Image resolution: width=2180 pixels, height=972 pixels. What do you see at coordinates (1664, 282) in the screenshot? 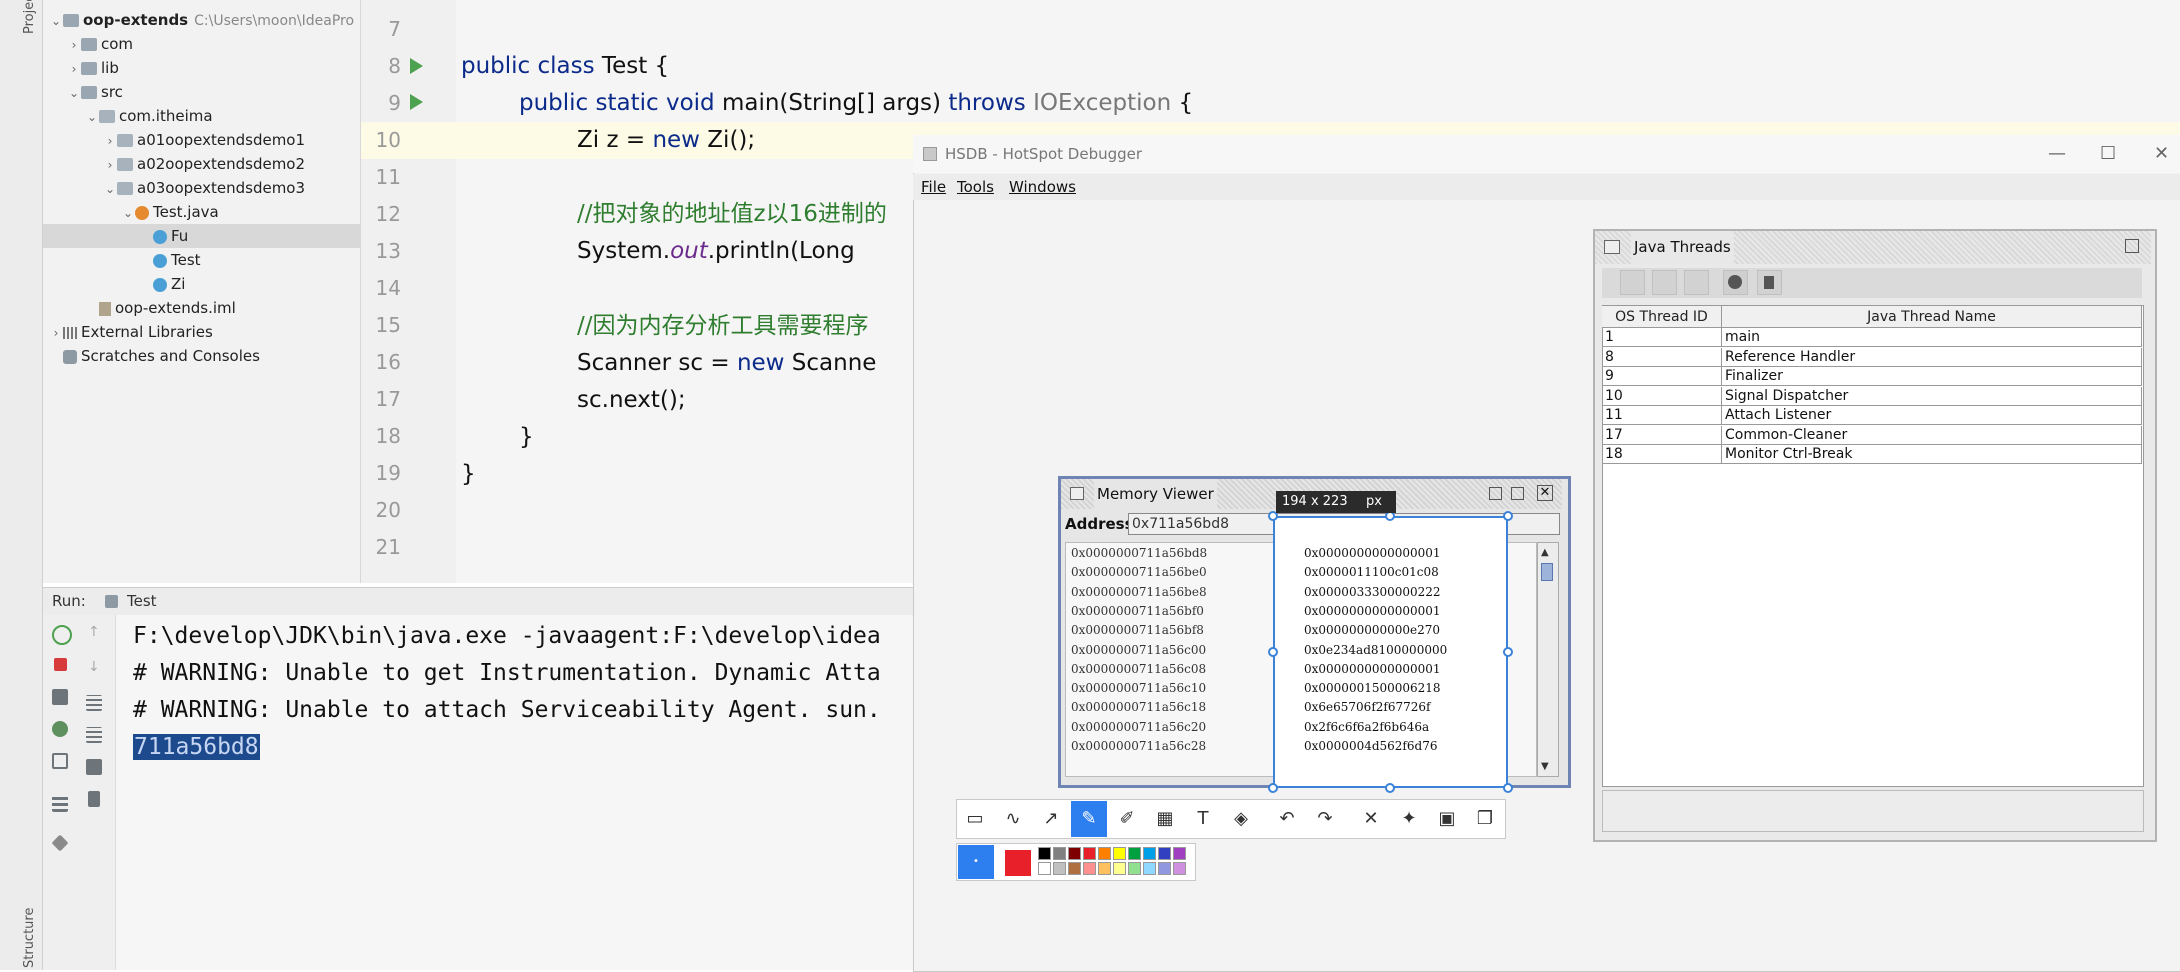
I see `stack-icon` at bounding box center [1664, 282].